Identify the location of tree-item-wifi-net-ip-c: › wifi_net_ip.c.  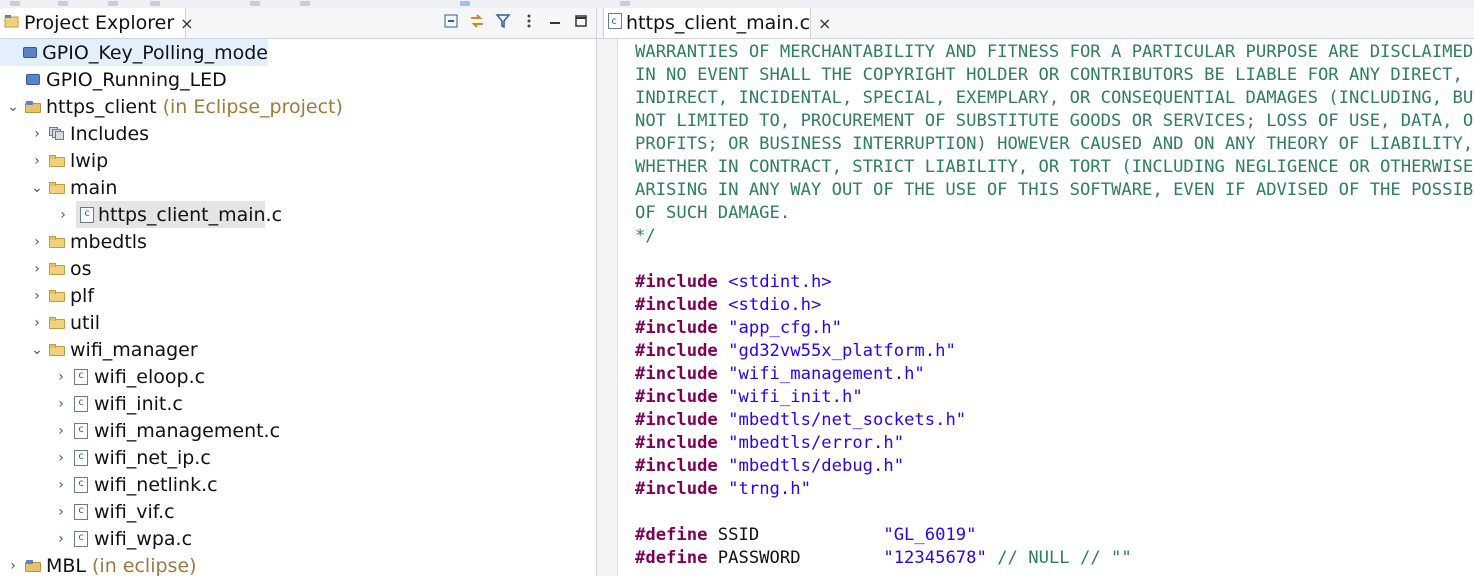
(105, 457).